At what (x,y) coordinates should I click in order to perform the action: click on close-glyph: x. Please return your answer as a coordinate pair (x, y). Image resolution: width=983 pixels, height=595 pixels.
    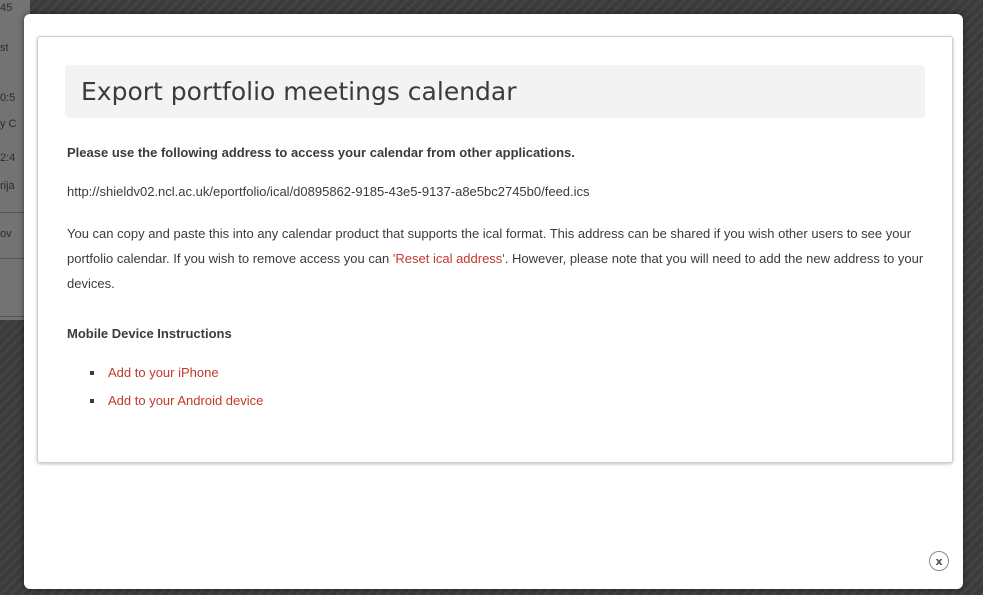
    Looking at the image, I should click on (939, 561).